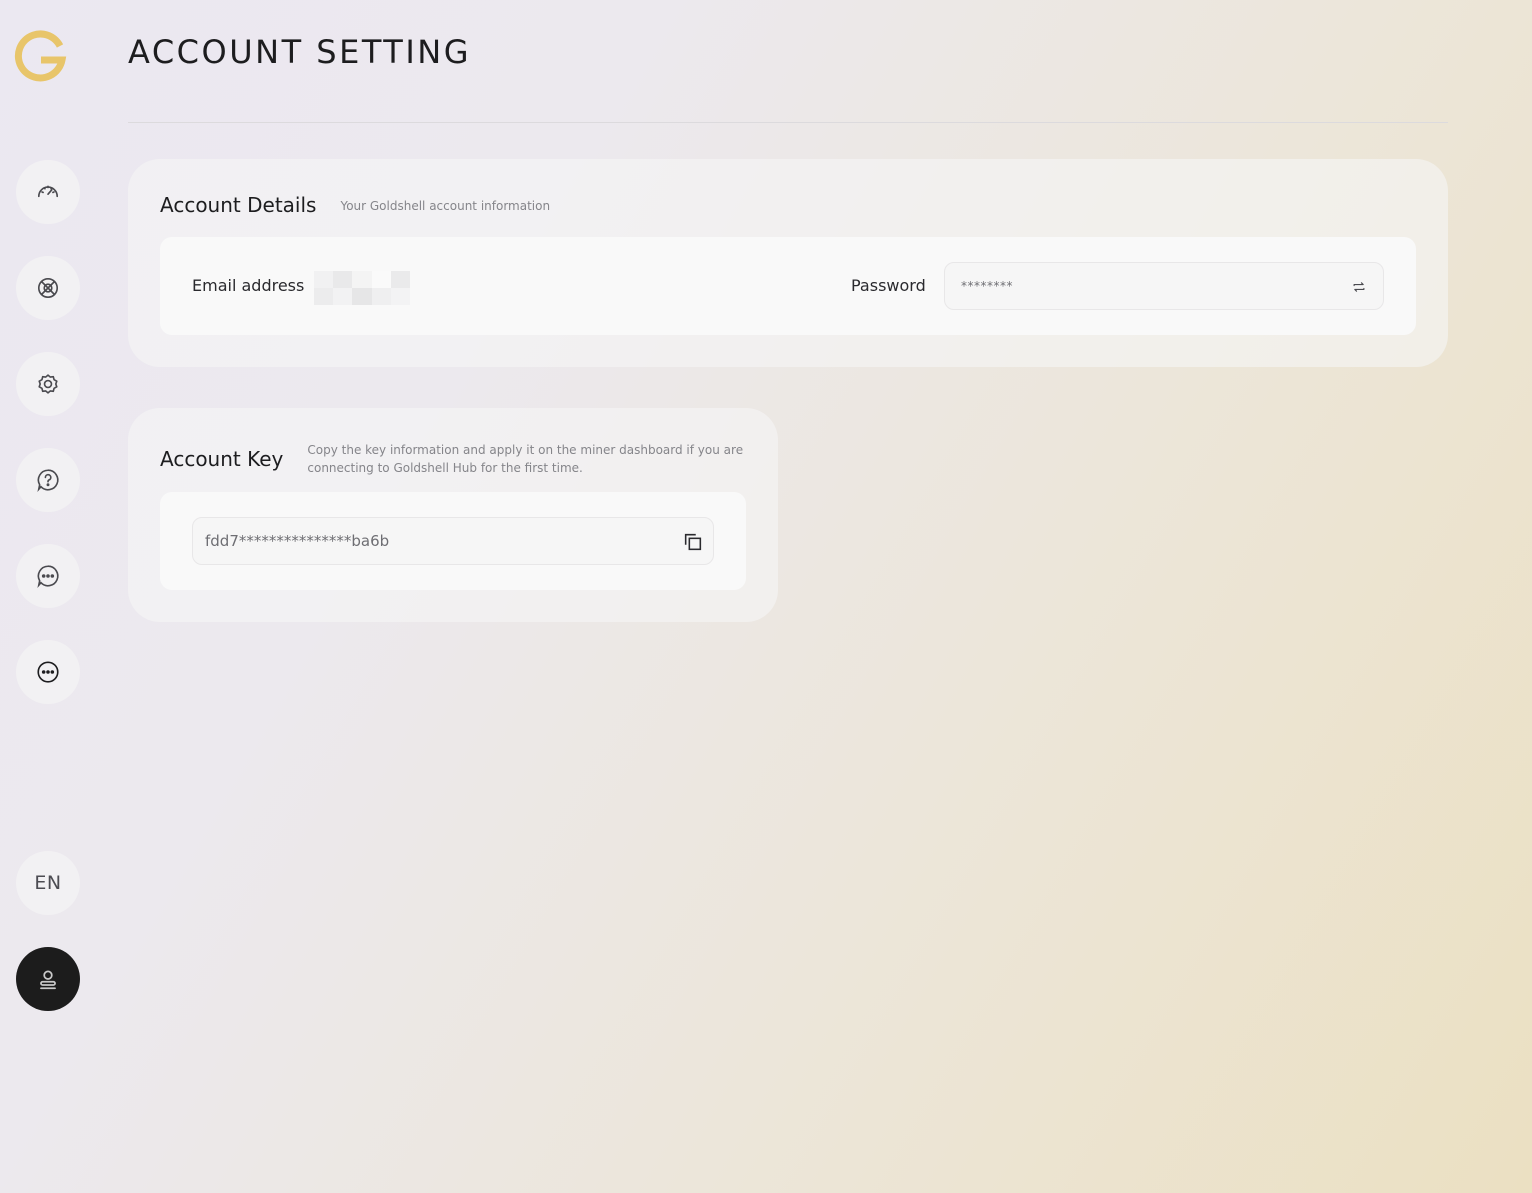 The width and height of the screenshot is (1532, 1193). What do you see at coordinates (48, 883) in the screenshot?
I see `language-selector-button: EN` at bounding box center [48, 883].